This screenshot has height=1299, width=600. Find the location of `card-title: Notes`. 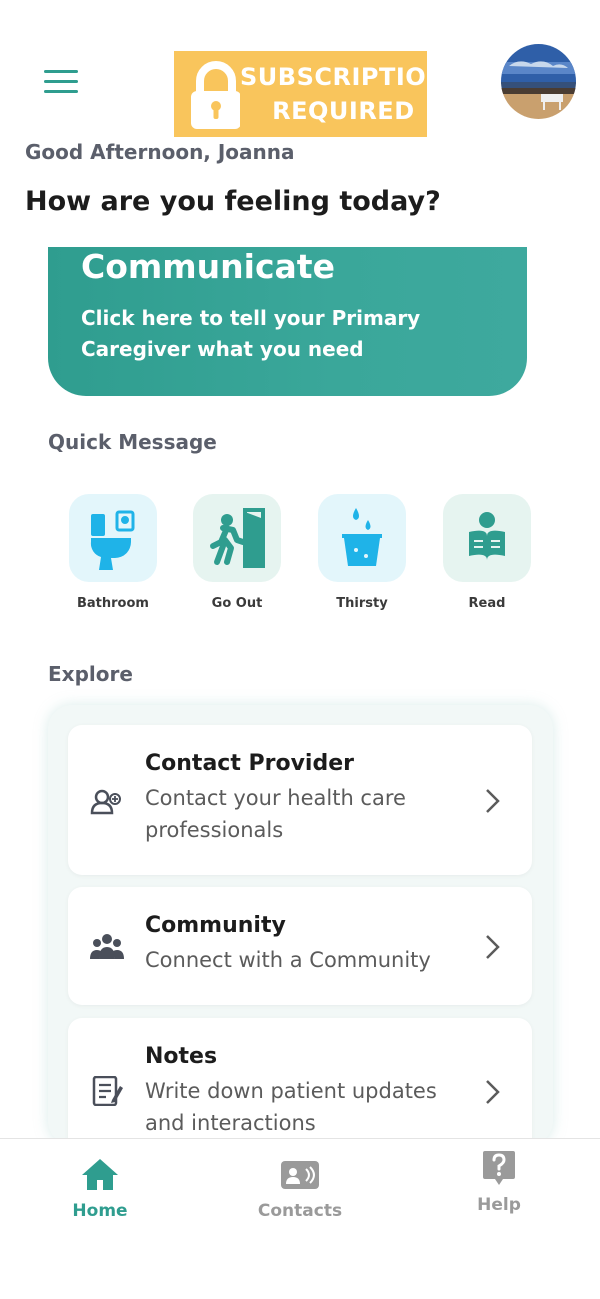

card-title: Notes is located at coordinates (181, 1056).